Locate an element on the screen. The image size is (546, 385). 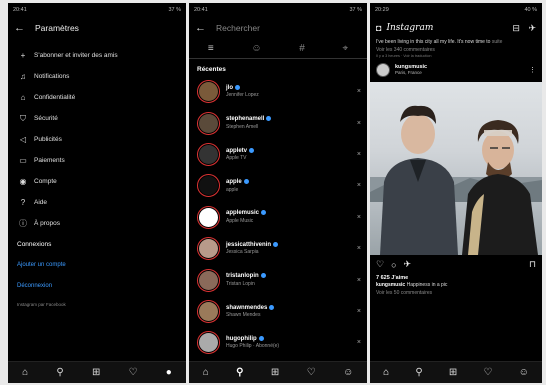
username-text: appletv is located at coordinates (237, 150).